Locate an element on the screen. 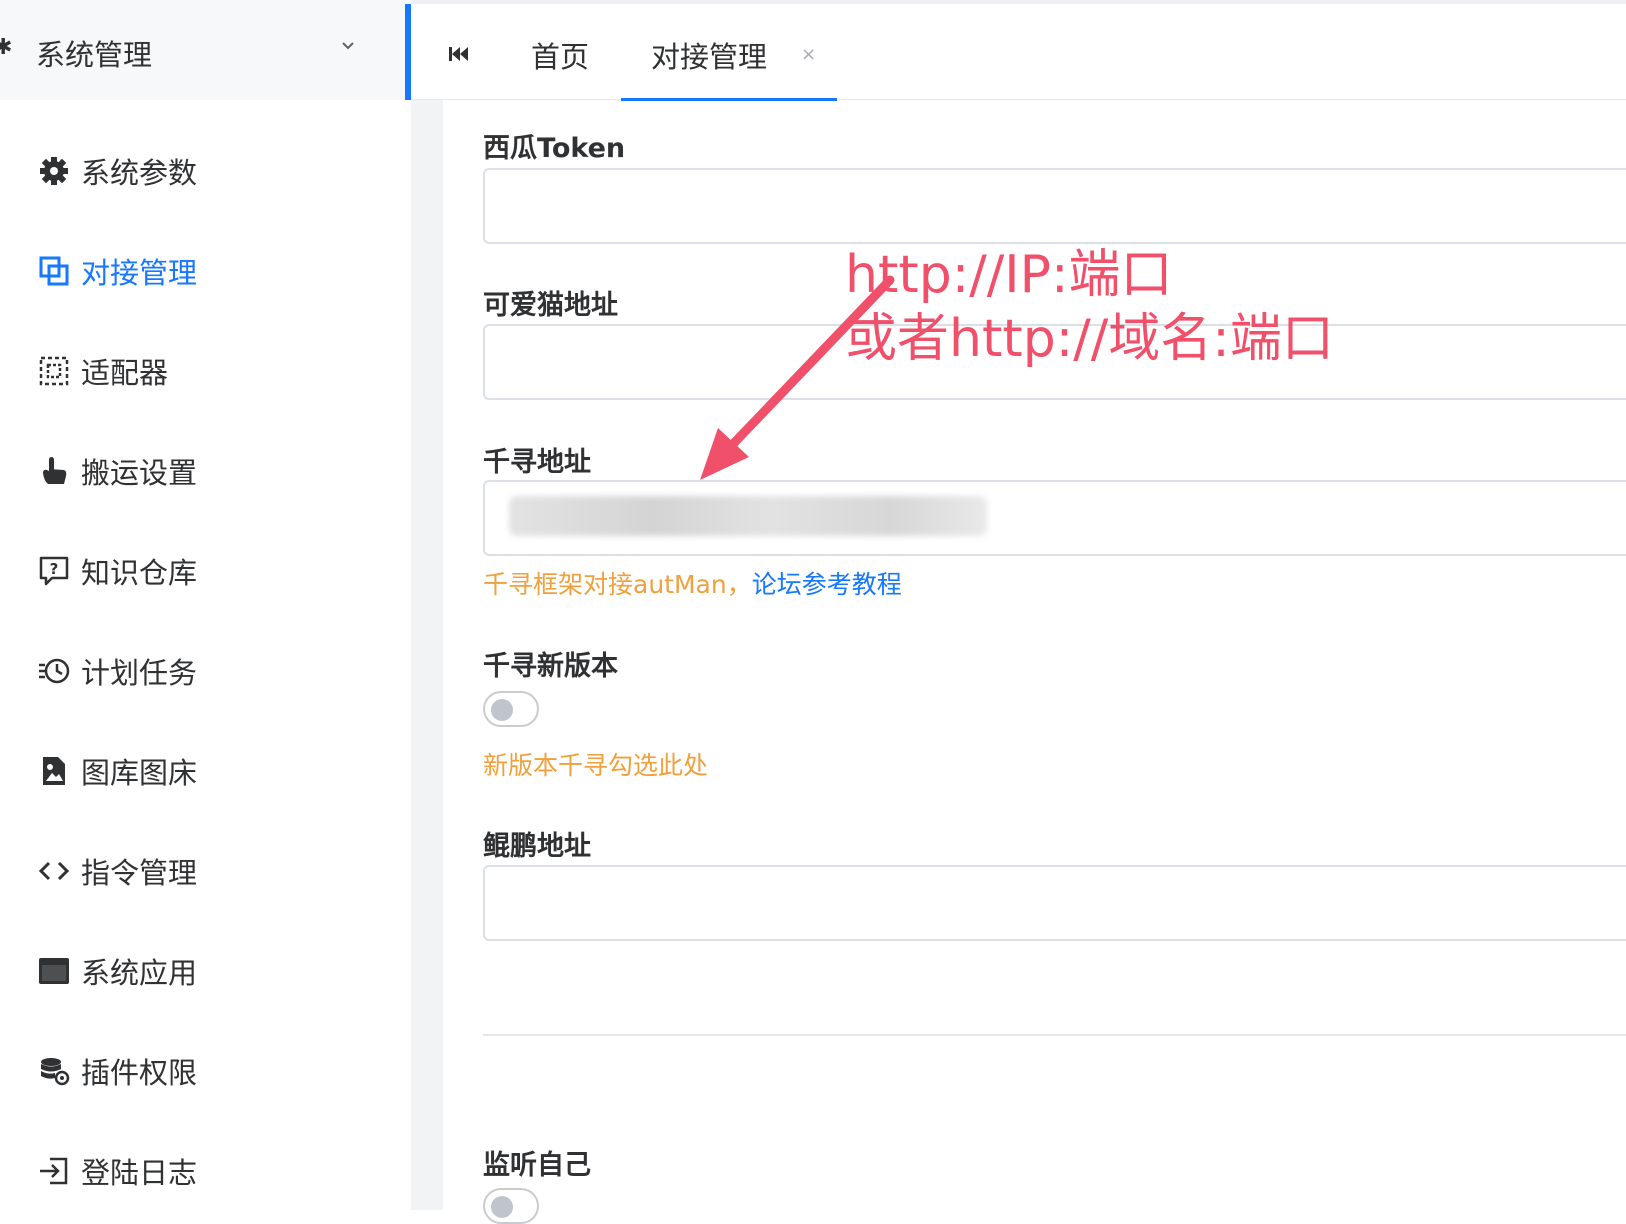 This screenshot has width=1626, height=1224. gear-icon is located at coordinates (54, 171).